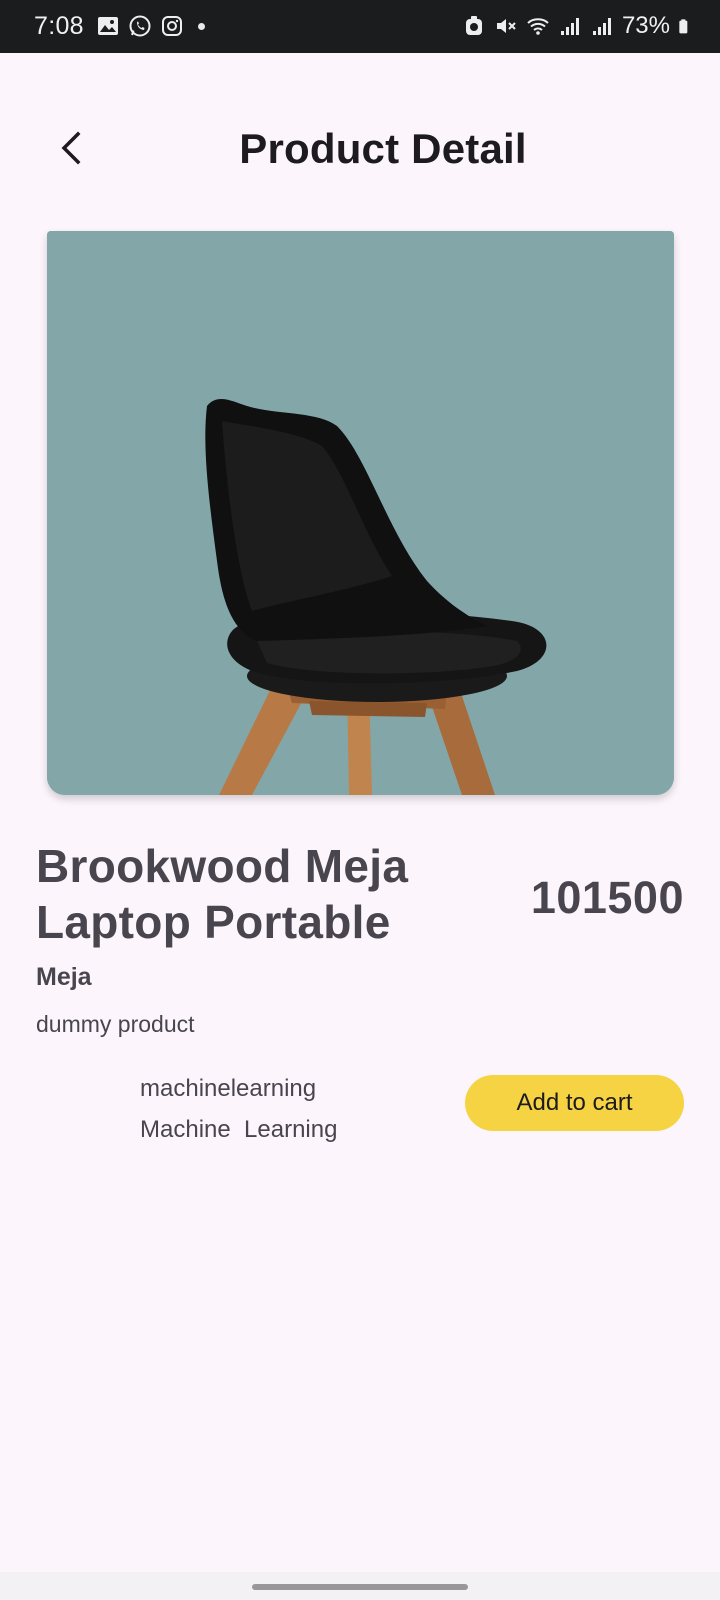  I want to click on tag-item: Machine Learning, so click(239, 1129).